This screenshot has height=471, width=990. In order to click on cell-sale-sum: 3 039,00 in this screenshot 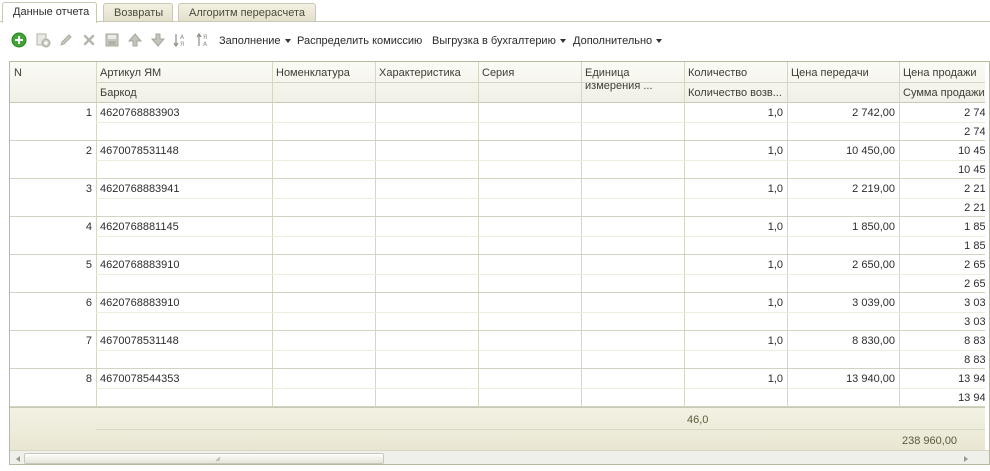, I will do `click(944, 322)`.